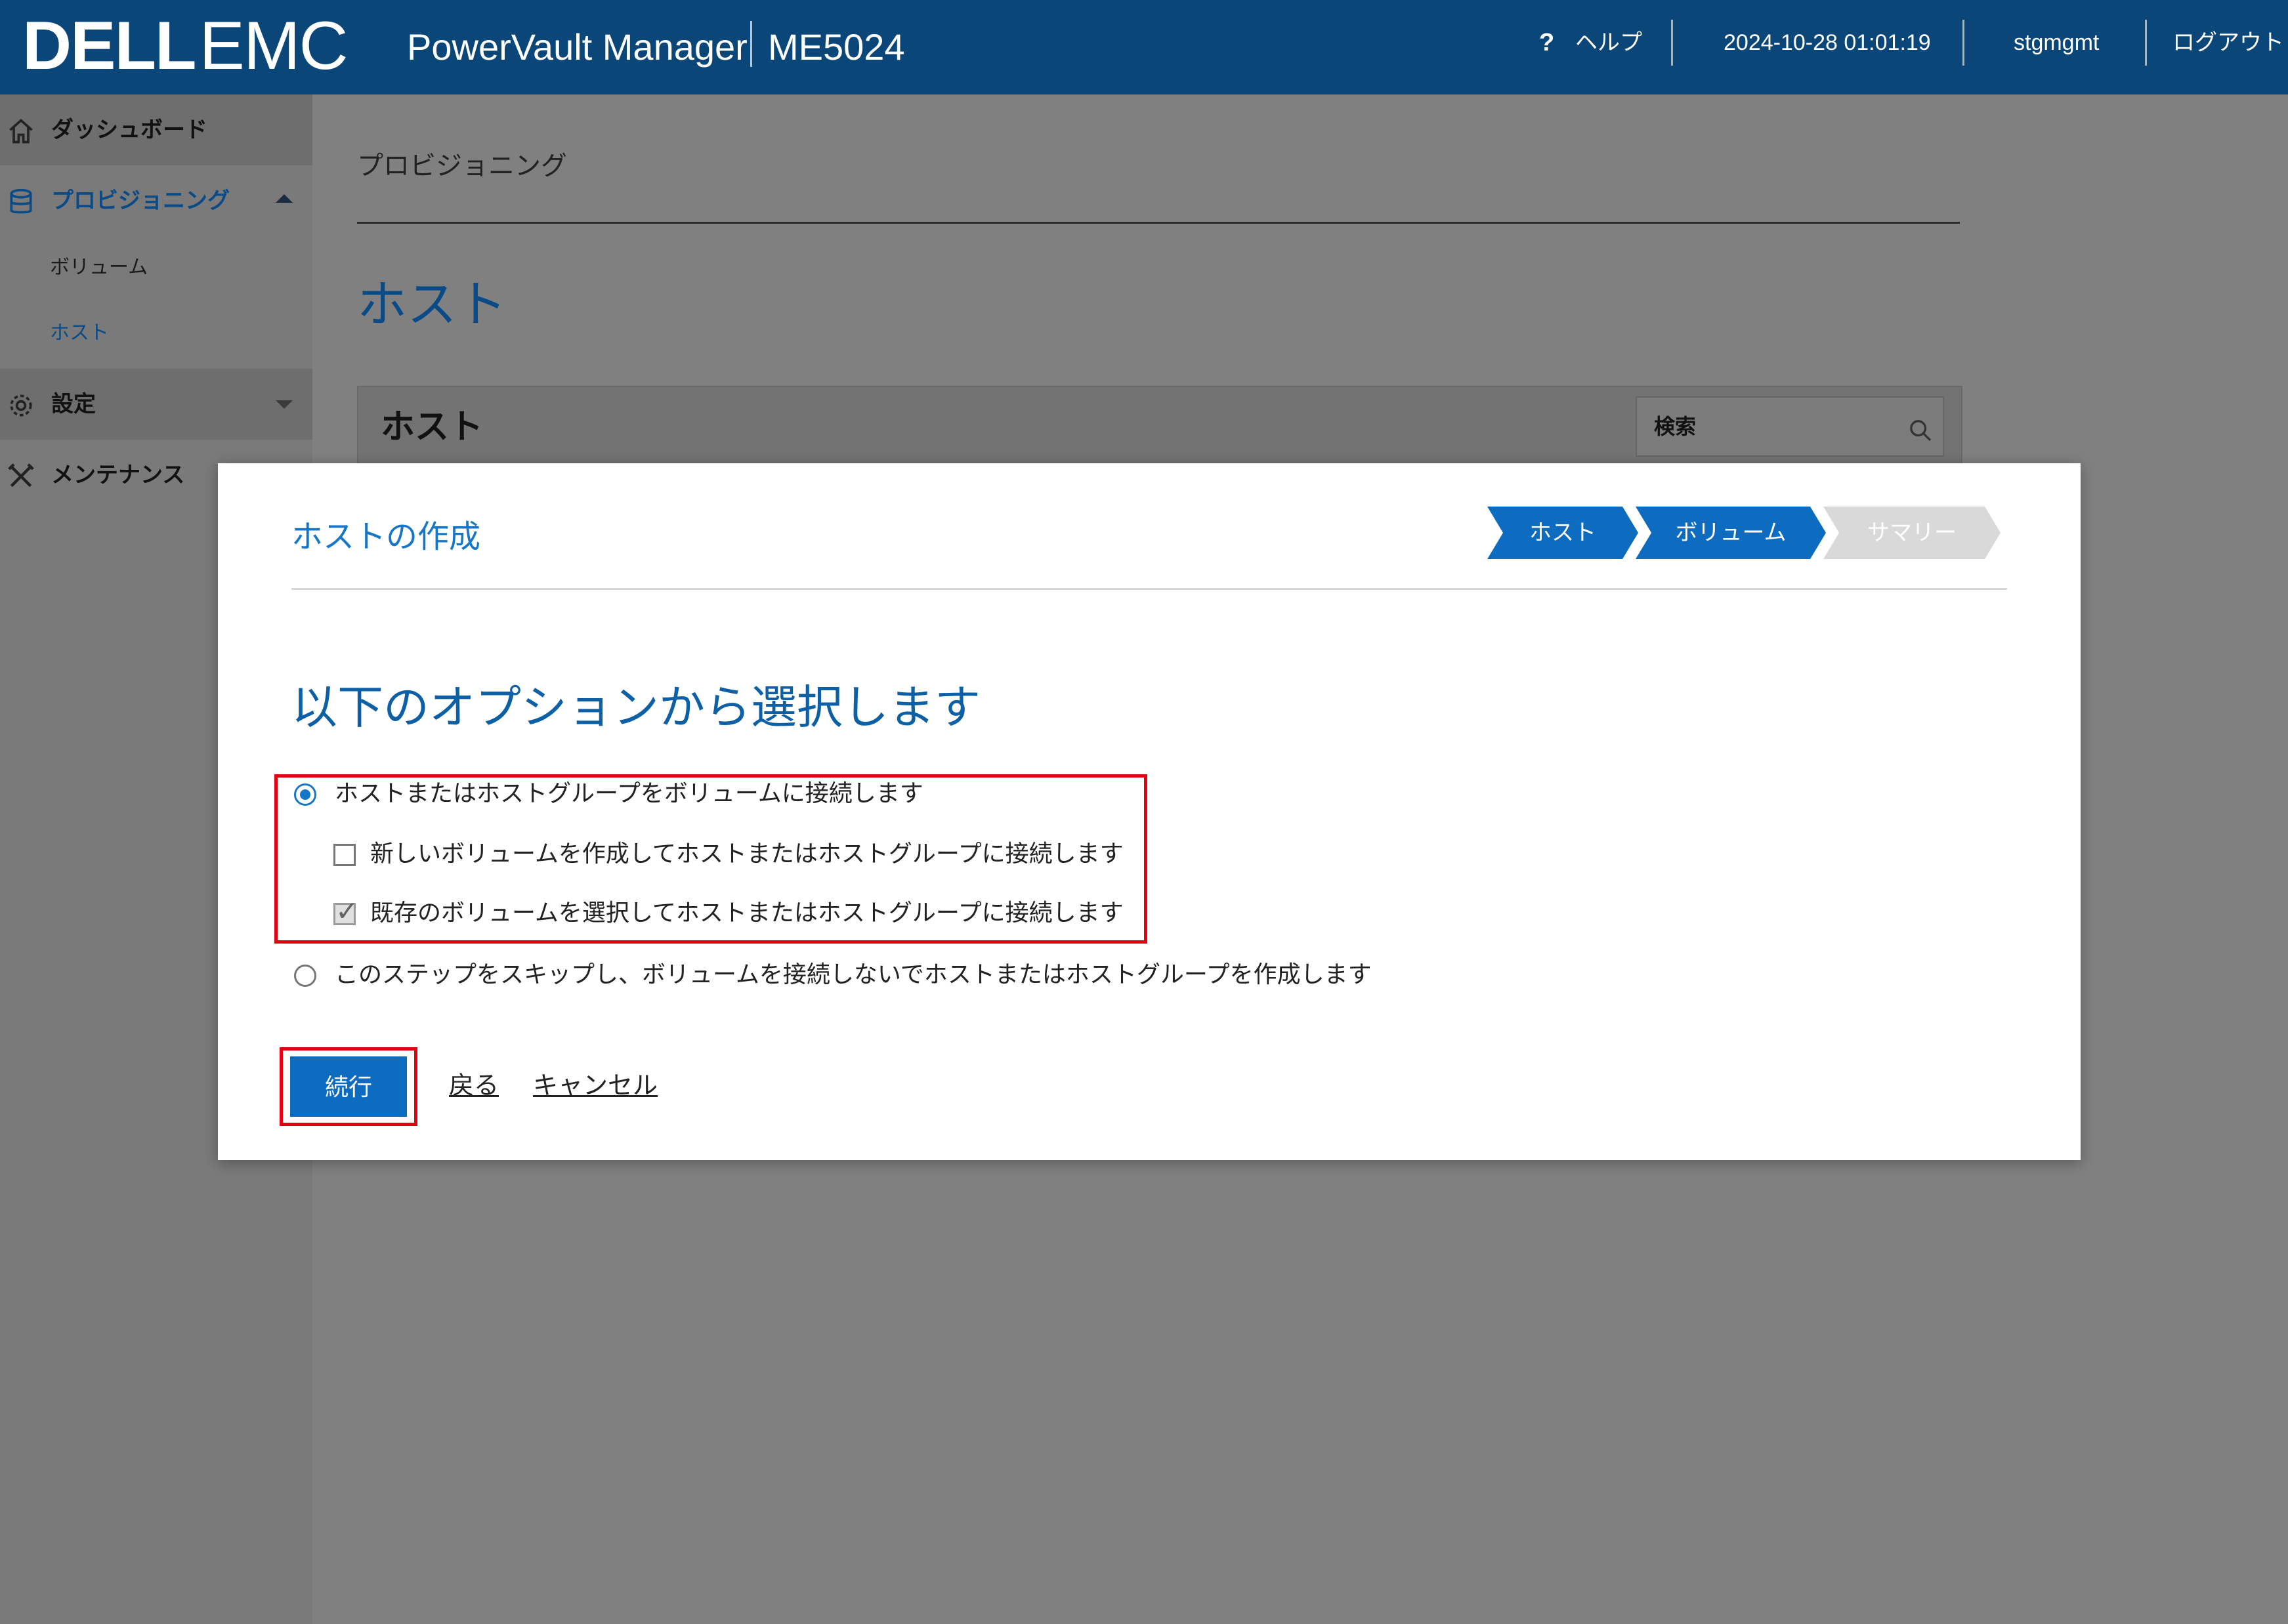 Image resolution: width=2288 pixels, height=1624 pixels. I want to click on checkmark-icon: ✓, so click(347, 911).